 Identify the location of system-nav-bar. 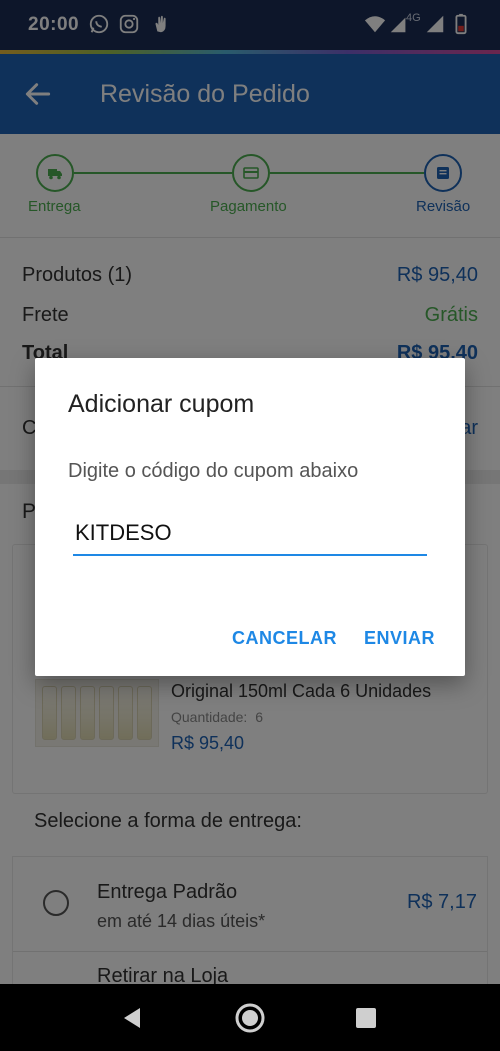
(250, 1017).